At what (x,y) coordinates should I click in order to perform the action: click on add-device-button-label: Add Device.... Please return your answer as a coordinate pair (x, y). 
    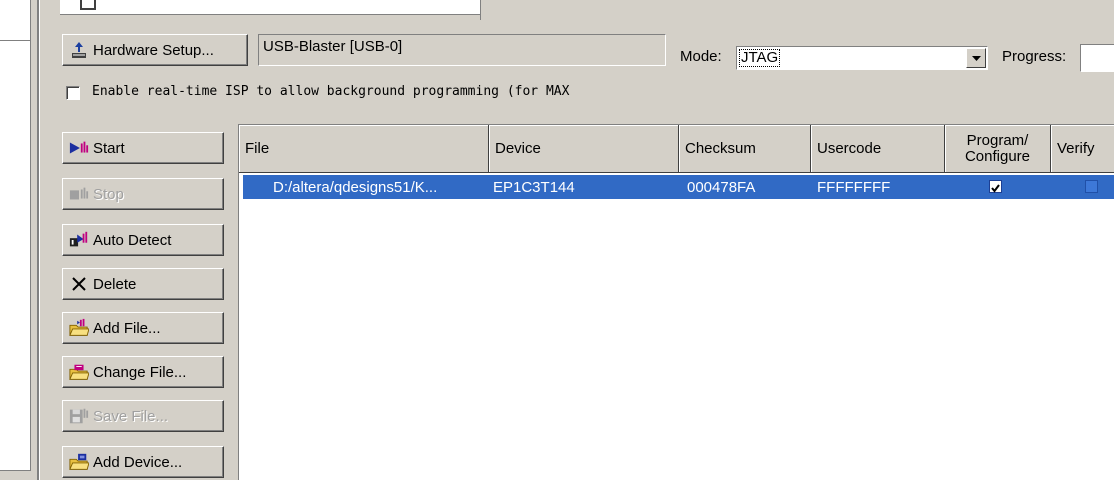
    Looking at the image, I should click on (138, 462).